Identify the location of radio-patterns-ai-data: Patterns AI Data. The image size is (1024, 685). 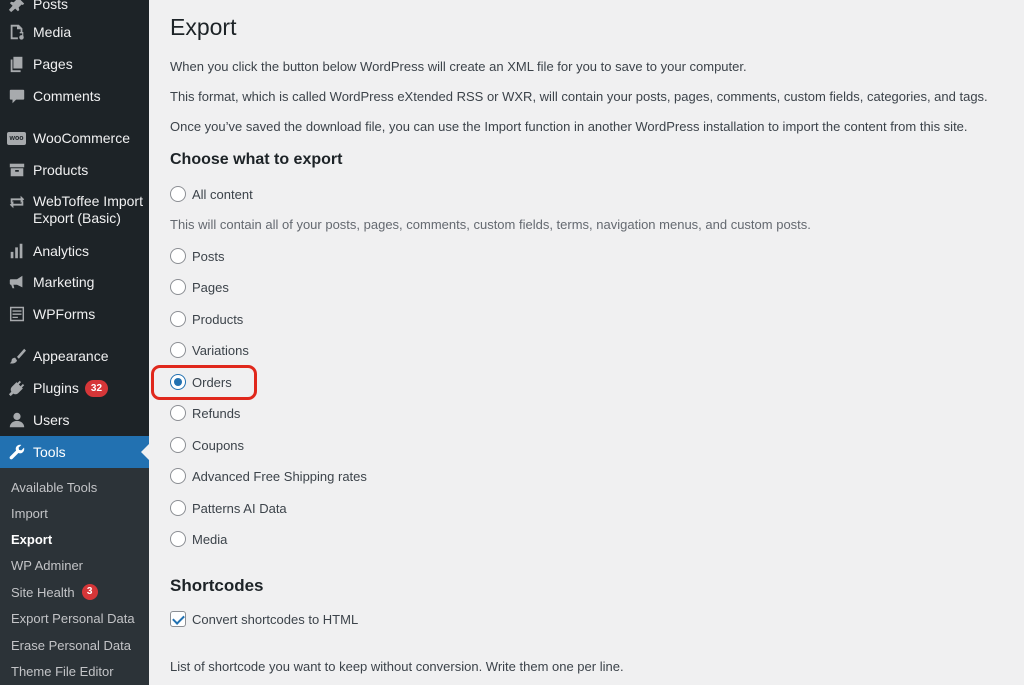
(228, 508).